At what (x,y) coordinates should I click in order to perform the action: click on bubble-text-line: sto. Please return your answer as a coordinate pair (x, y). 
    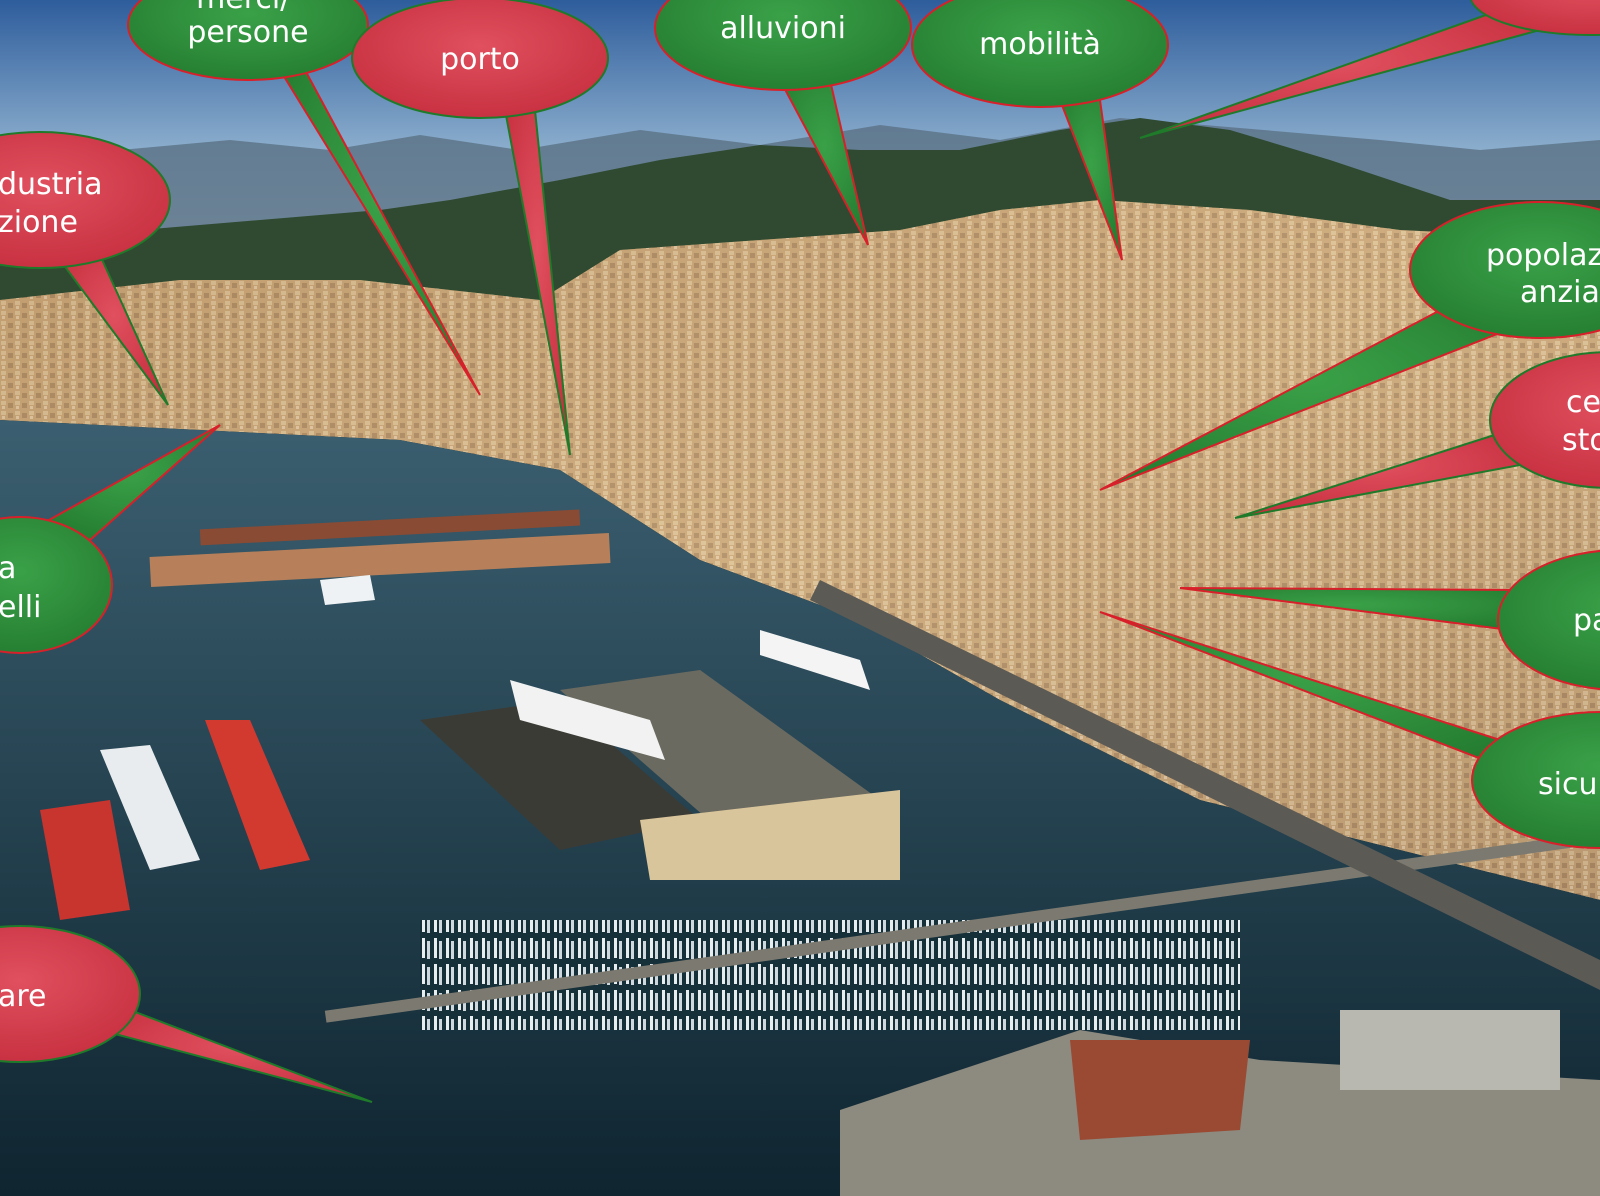
    Looking at the image, I should click on (1581, 440).